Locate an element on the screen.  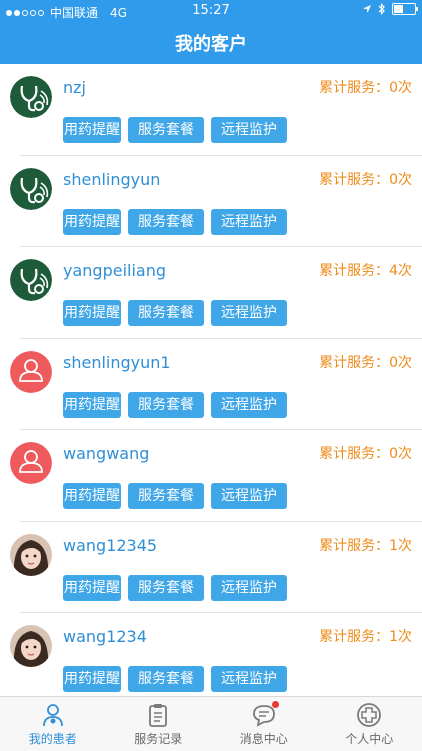
customer-item: wangwang 累计服务：0次用药提醒服务套餐远程监护 is located at coordinates (211, 476).